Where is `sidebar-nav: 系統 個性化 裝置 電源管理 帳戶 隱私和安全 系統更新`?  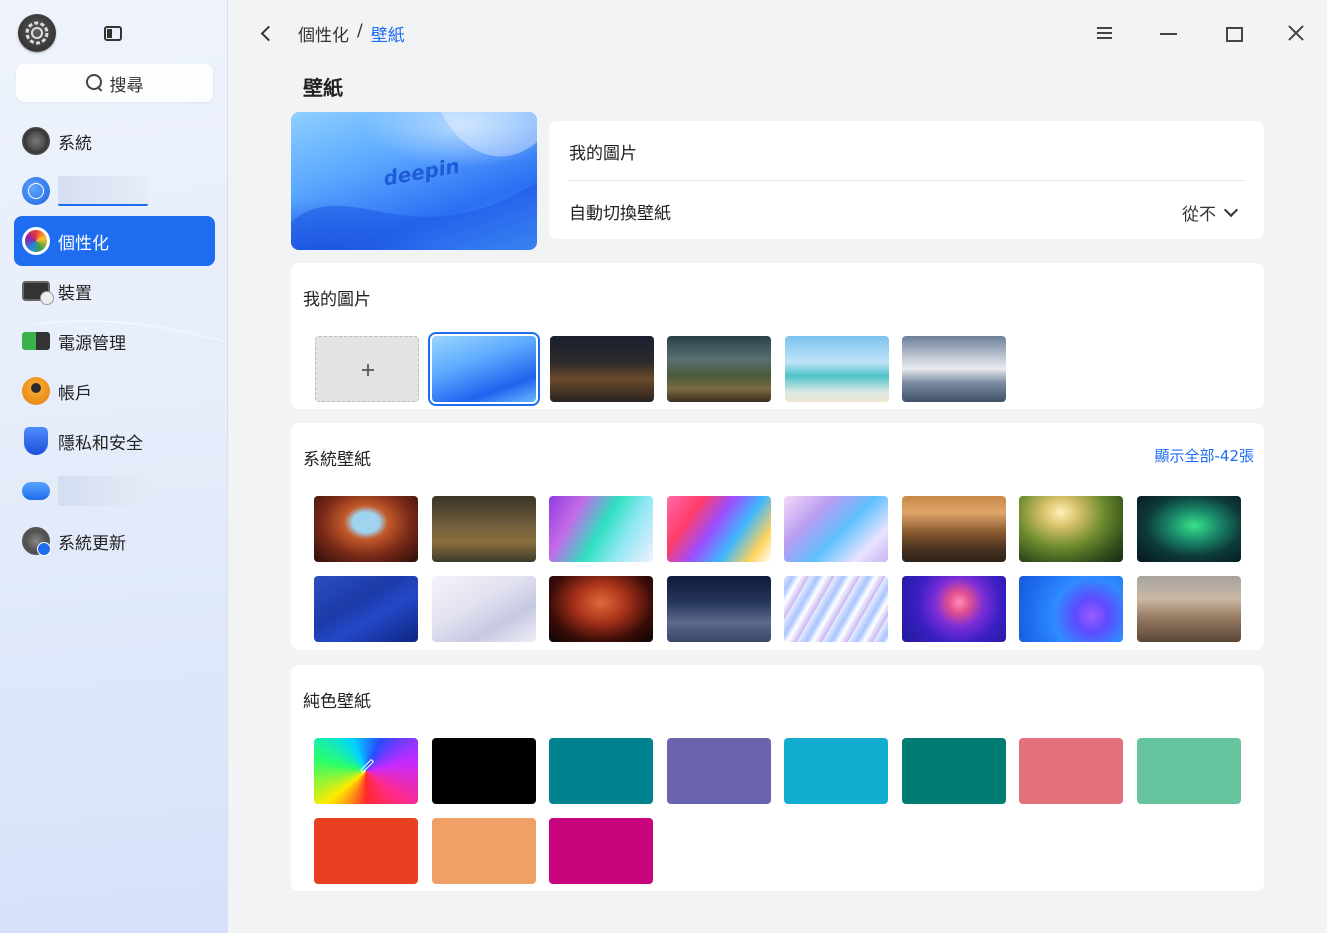
sidebar-nav: 系統 個性化 裝置 電源管理 帳戶 隱私和安全 系統更新 is located at coordinates (114, 341).